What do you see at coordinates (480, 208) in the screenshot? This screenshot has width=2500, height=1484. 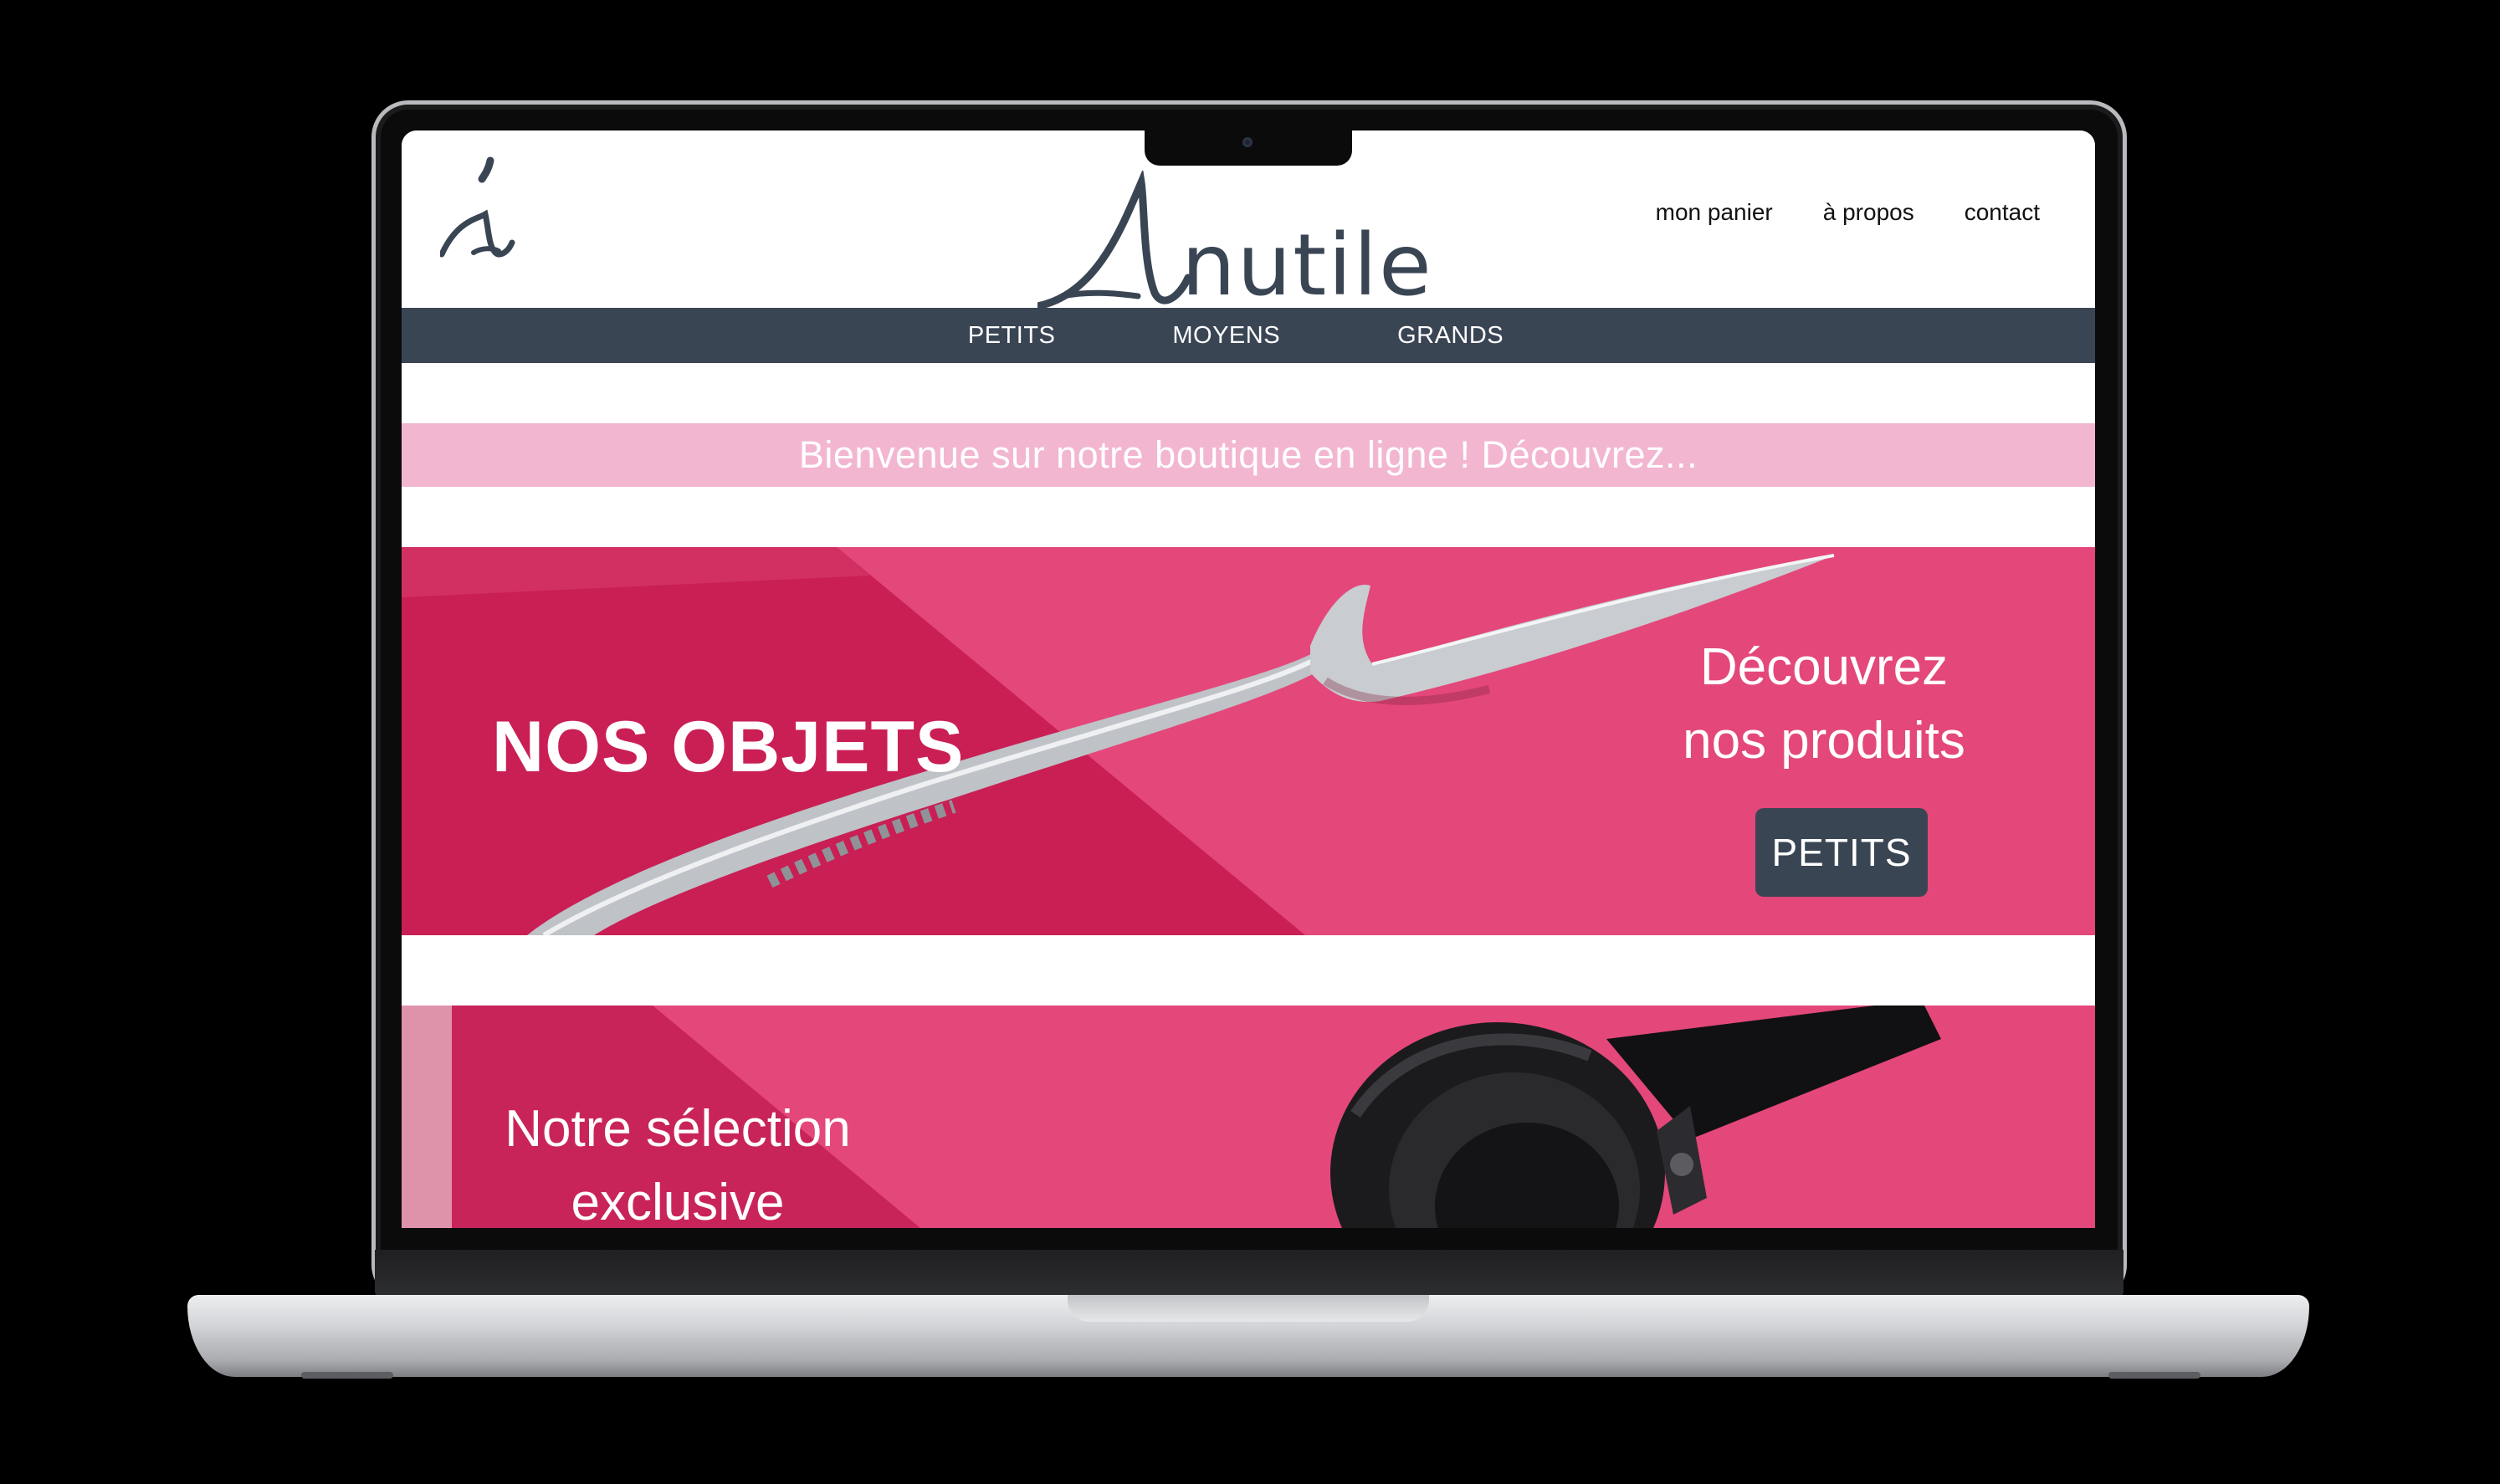 I see `logo-icon` at bounding box center [480, 208].